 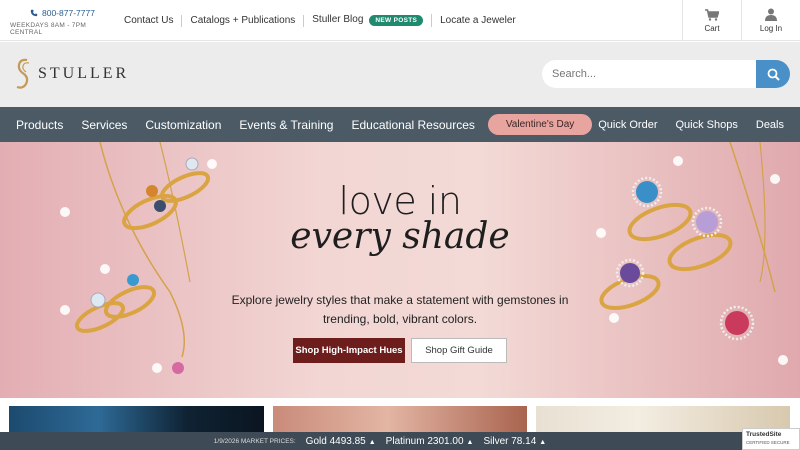 I want to click on nav-valentines-day-button: Valentine's Day, so click(x=540, y=124).